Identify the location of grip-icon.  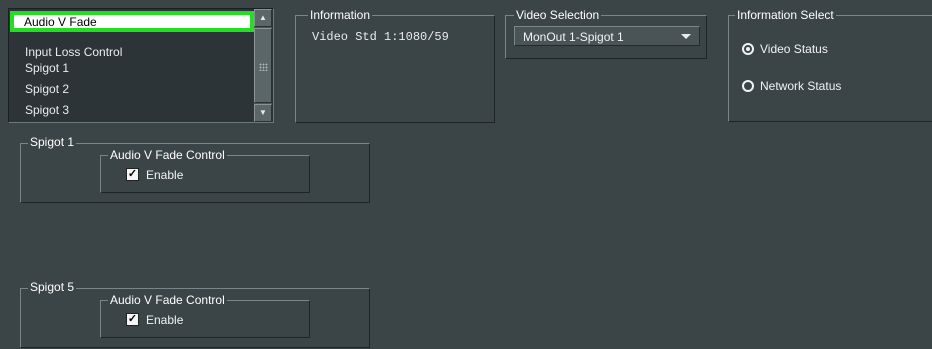
(263, 67).